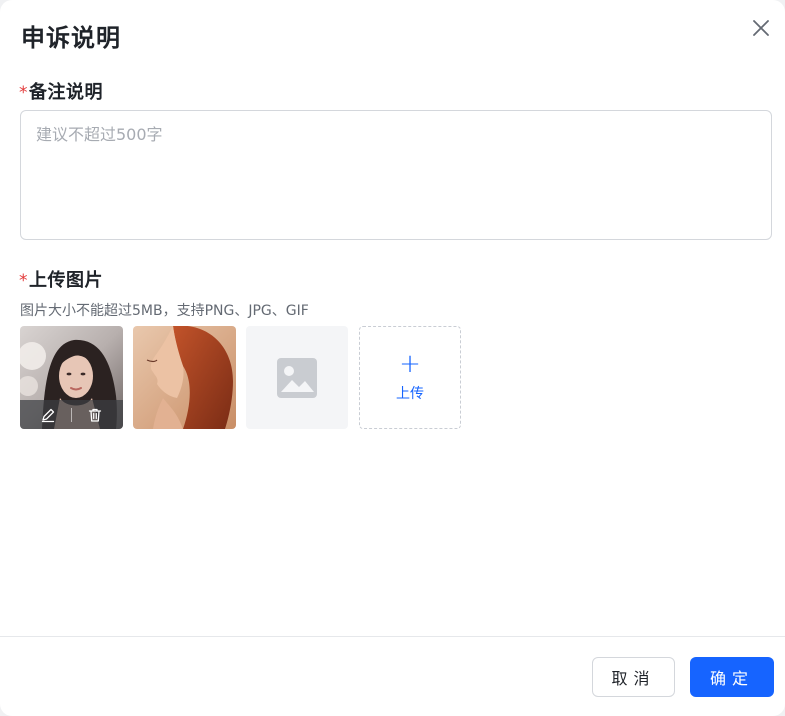 Image resolution: width=785 pixels, height=716 pixels. What do you see at coordinates (410, 363) in the screenshot?
I see `plus-icon: +` at bounding box center [410, 363].